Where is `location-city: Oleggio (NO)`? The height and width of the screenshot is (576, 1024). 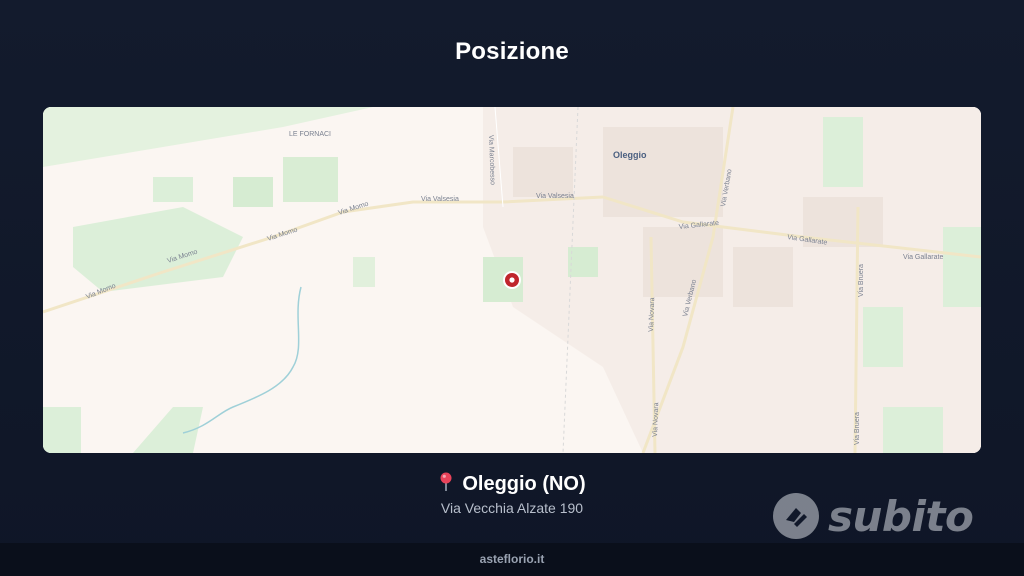 location-city: Oleggio (NO) is located at coordinates (524, 484).